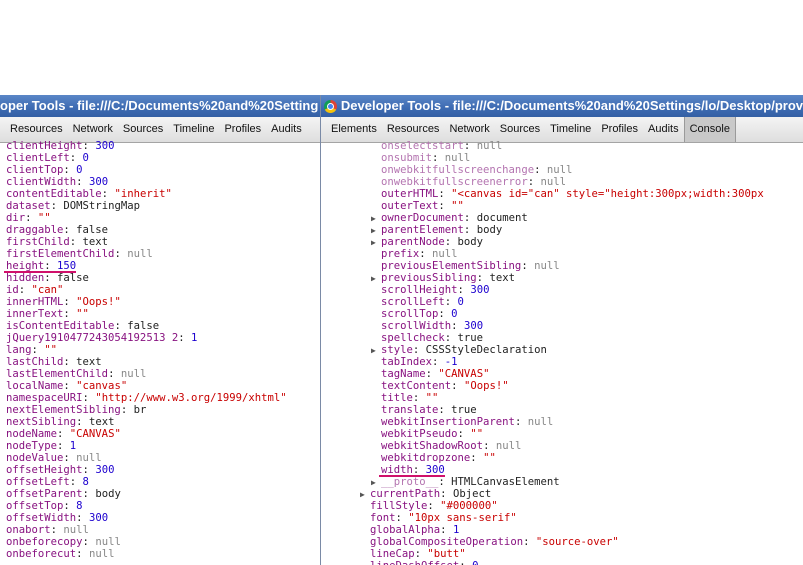 The image size is (803, 565). I want to click on property-key: id, so click(12, 290).